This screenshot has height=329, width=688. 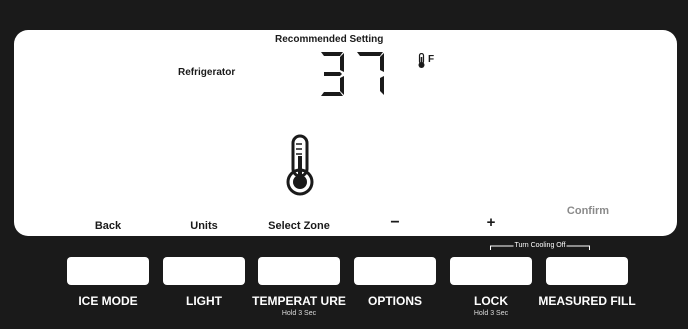 I want to click on options-button, so click(x=395, y=271).